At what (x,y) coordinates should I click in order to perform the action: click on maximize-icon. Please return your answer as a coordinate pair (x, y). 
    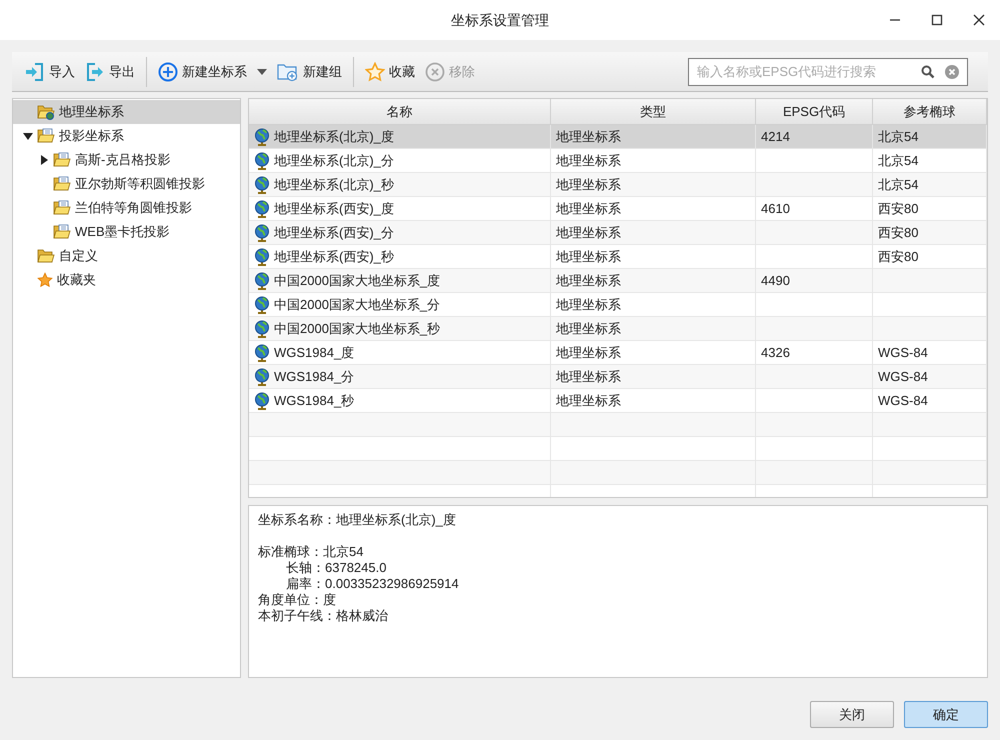
    Looking at the image, I should click on (937, 20).